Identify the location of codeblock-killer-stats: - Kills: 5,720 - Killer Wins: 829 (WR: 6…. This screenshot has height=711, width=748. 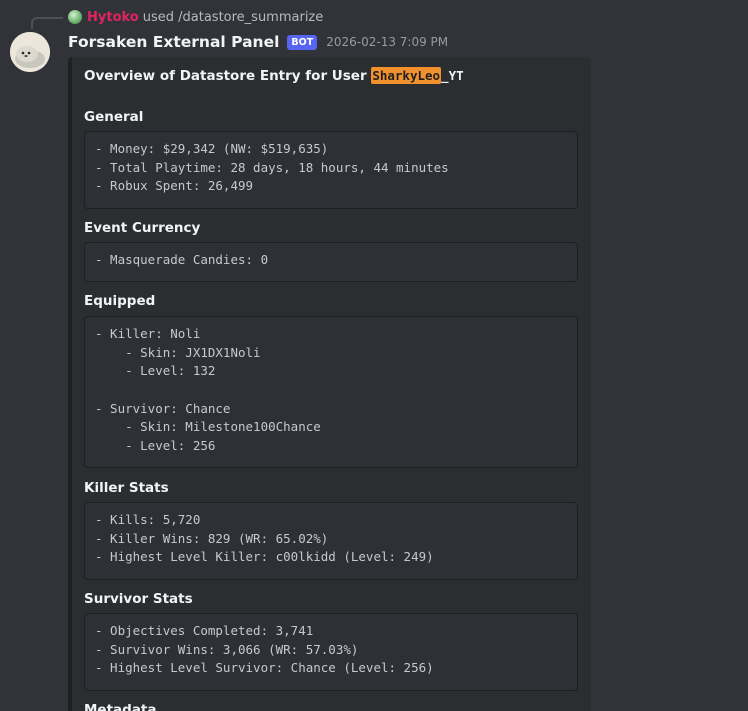
(331, 541).